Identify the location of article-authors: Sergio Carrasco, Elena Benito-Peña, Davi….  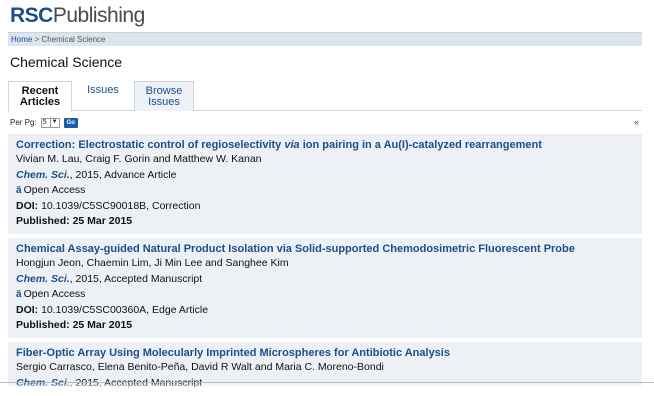
(200, 367).